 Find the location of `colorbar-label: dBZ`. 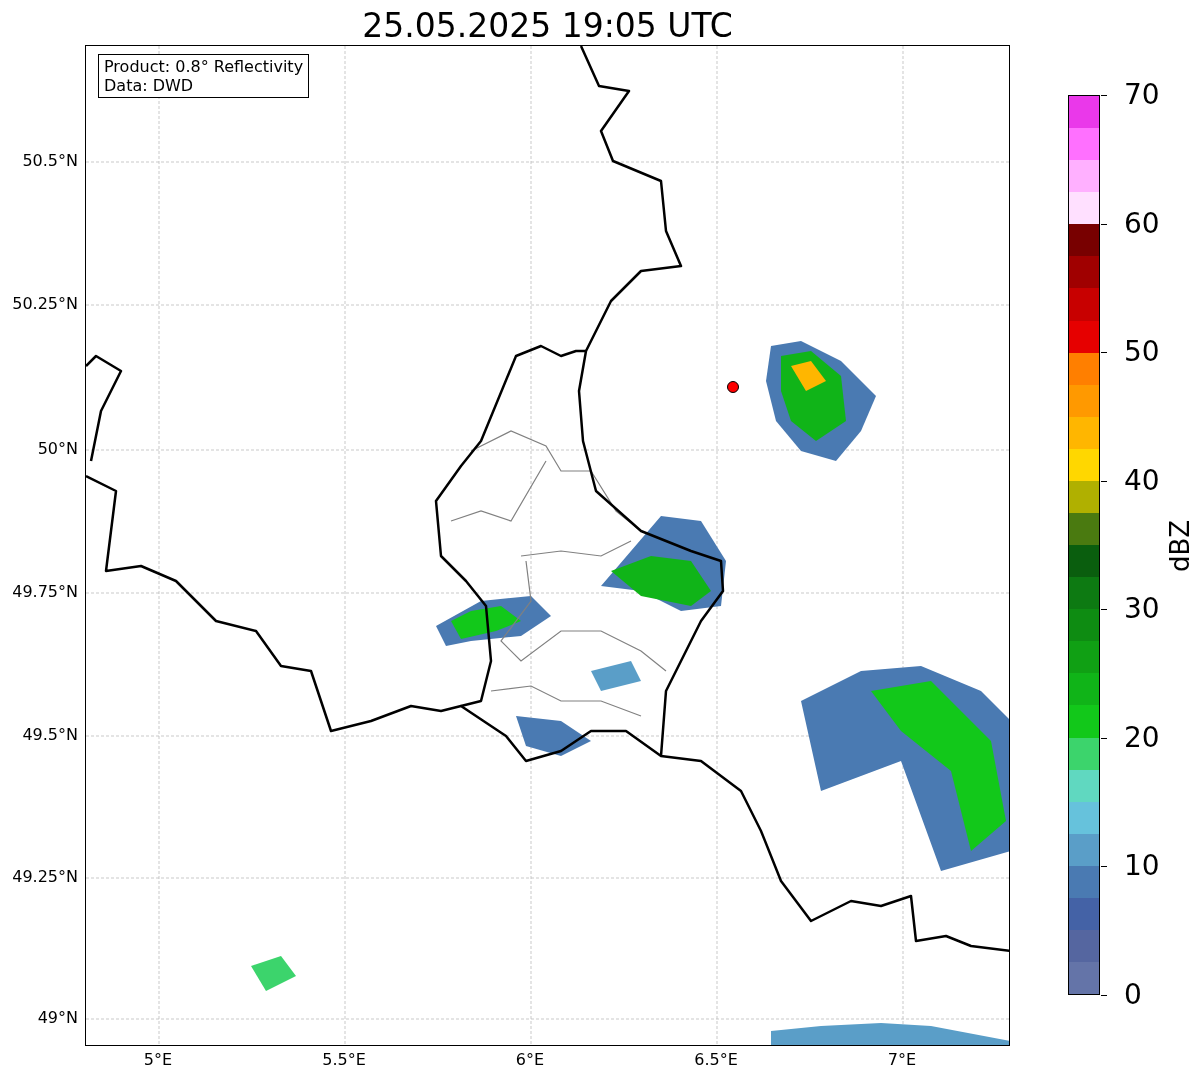

colorbar-label: dBZ is located at coordinates (1180, 546).